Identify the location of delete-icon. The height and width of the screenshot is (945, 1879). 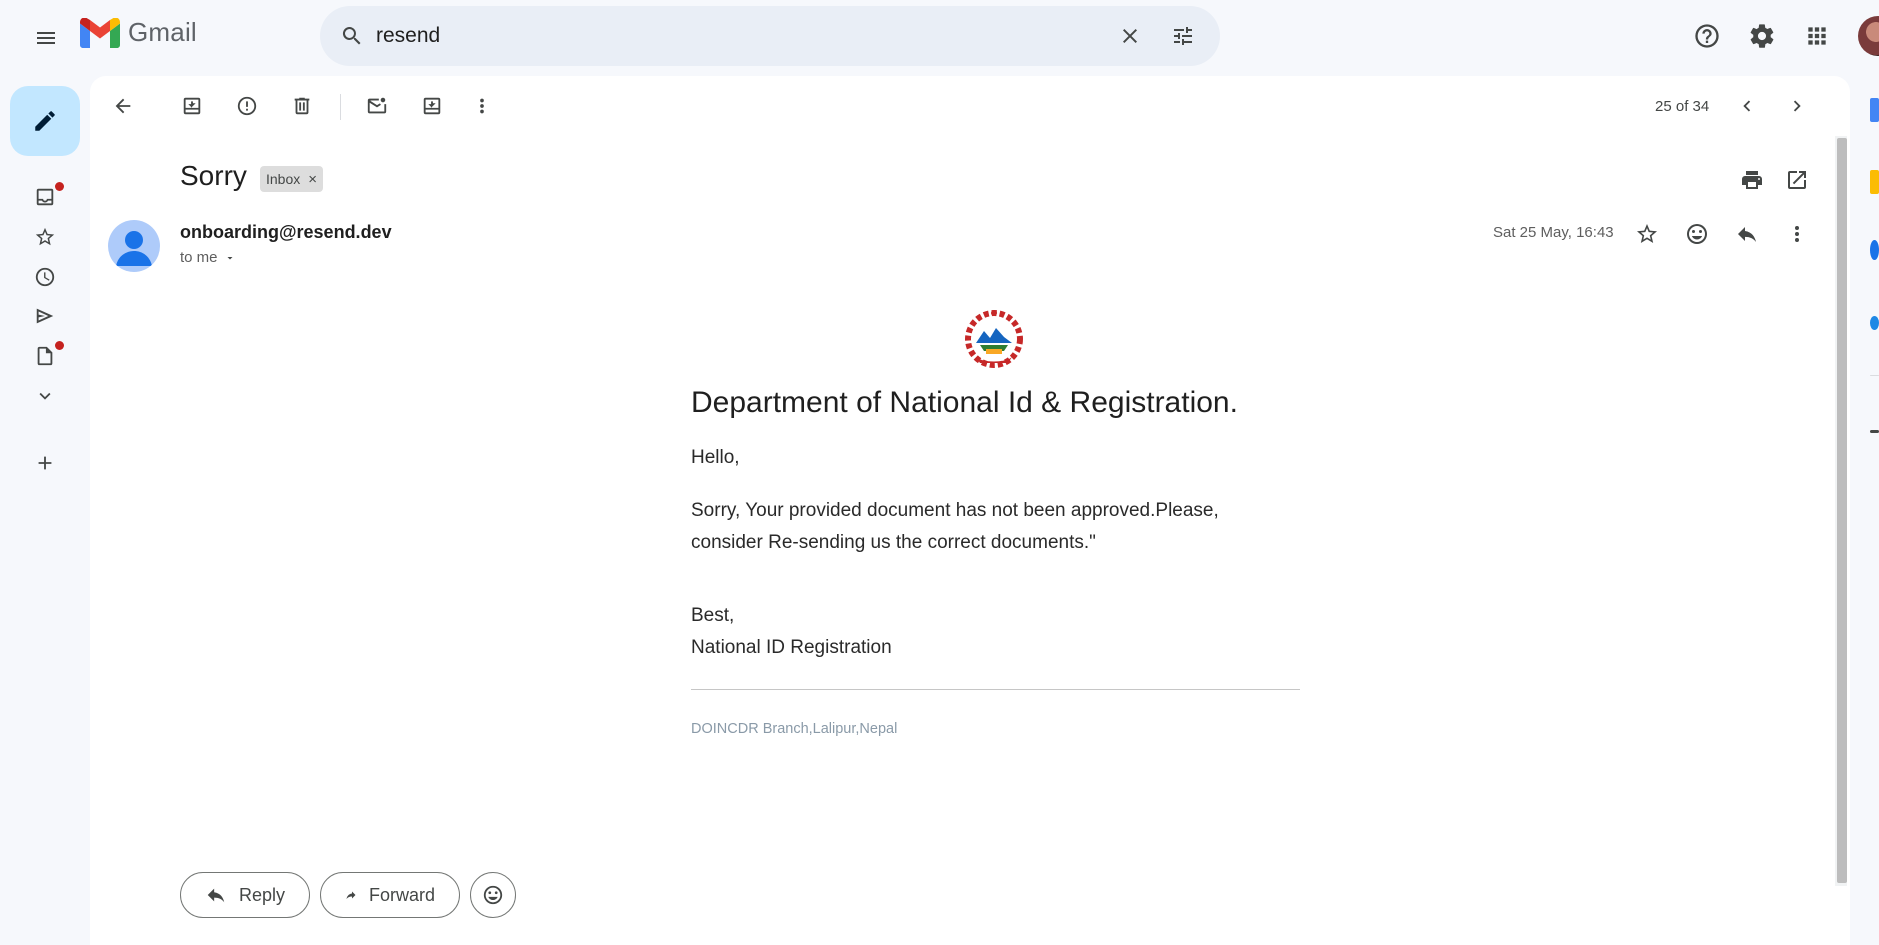
(302, 106).